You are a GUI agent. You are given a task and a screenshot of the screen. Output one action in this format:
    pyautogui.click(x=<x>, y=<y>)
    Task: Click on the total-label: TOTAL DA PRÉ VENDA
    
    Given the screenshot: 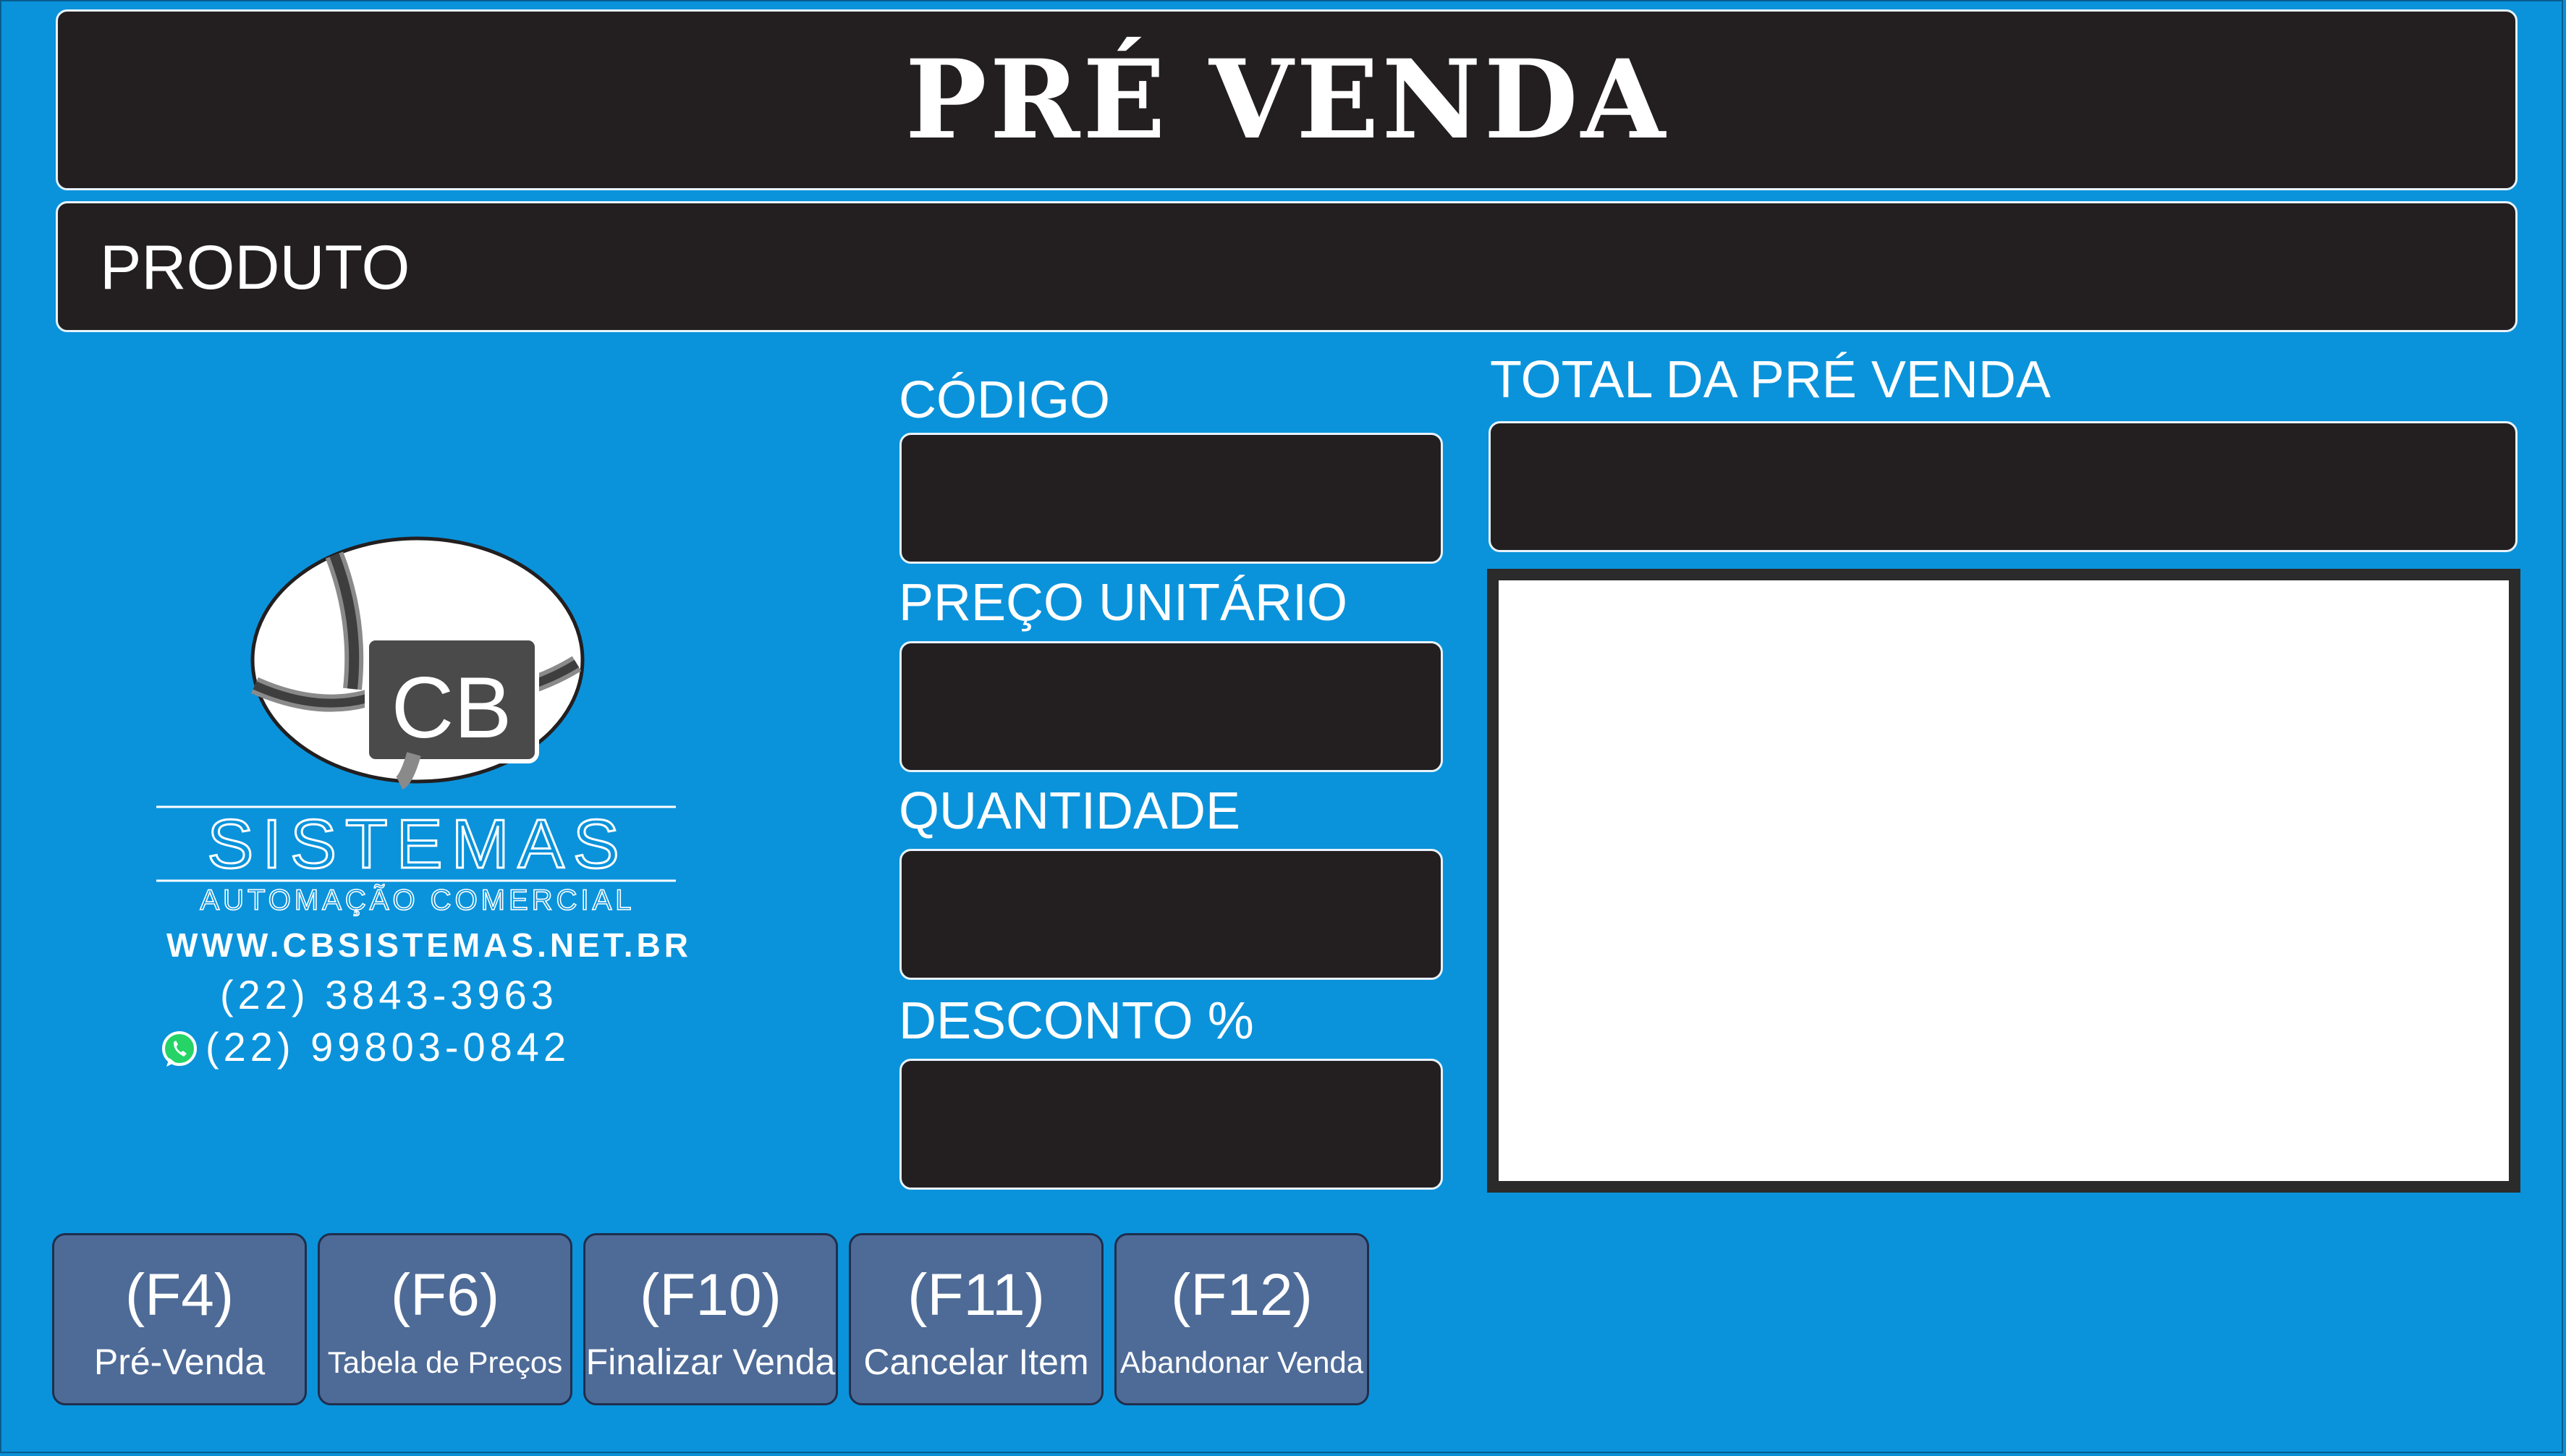 What is the action you would take?
    pyautogui.click(x=1771, y=380)
    